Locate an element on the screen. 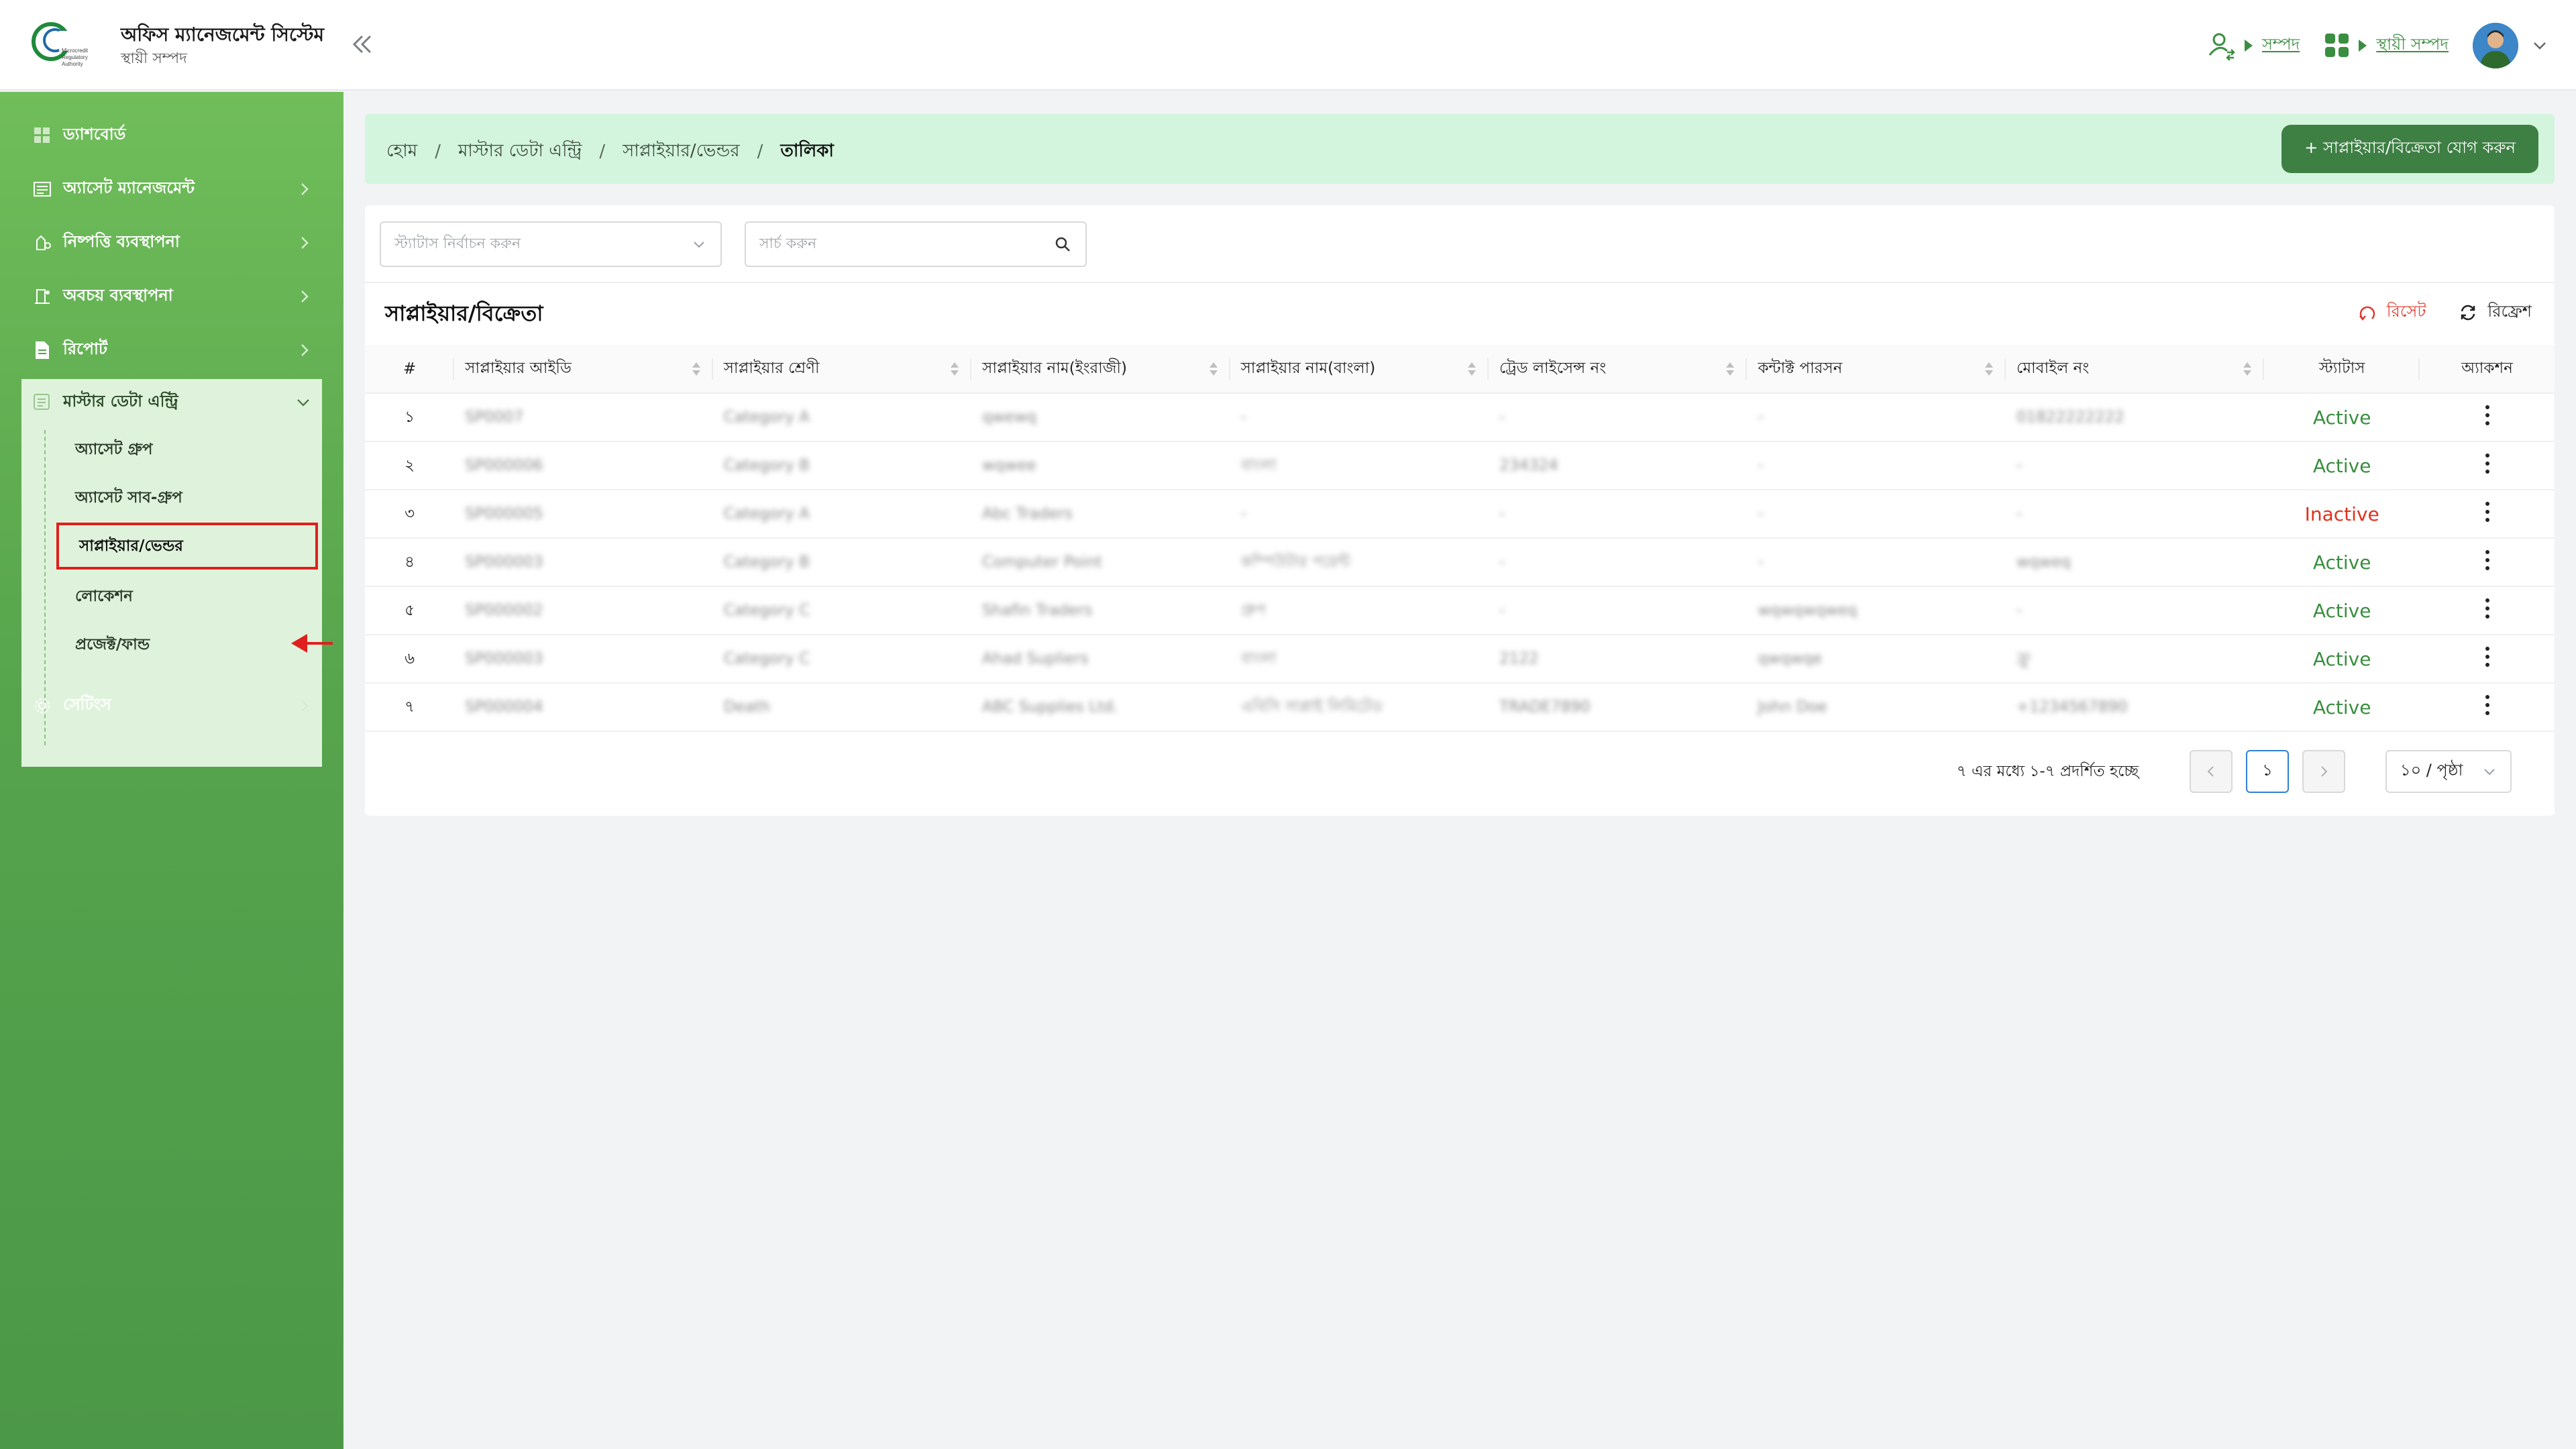 The width and height of the screenshot is (2576, 1449). collapse-sidebar-icon is located at coordinates (362, 44).